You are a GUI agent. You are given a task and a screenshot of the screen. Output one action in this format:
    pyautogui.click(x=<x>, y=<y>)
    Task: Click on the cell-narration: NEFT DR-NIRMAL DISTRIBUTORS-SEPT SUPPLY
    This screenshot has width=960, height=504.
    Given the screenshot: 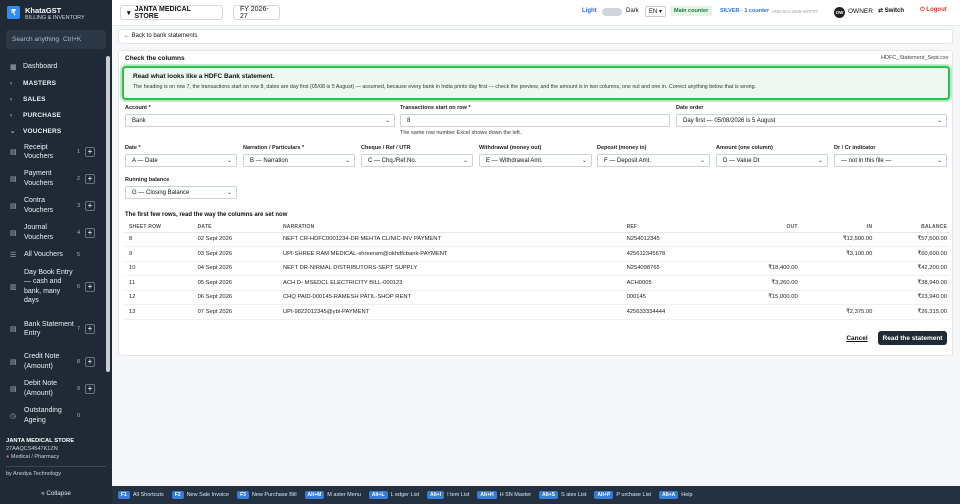 What is the action you would take?
    pyautogui.click(x=454, y=268)
    